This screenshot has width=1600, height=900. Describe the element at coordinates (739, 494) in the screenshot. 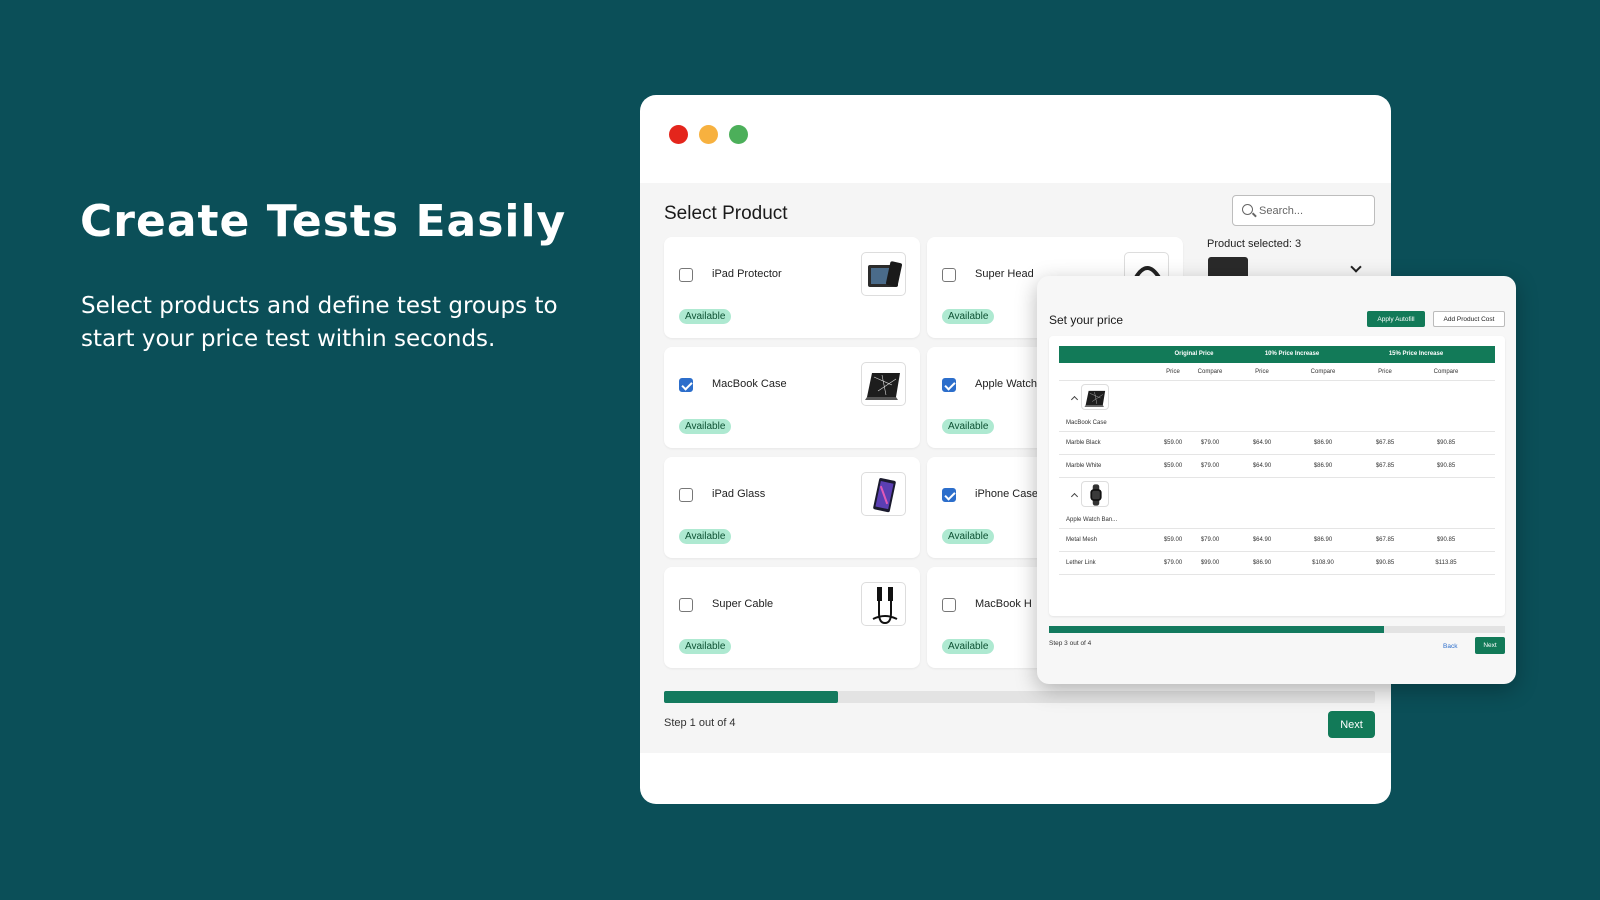

I see `product-name: iPad Glass` at that location.